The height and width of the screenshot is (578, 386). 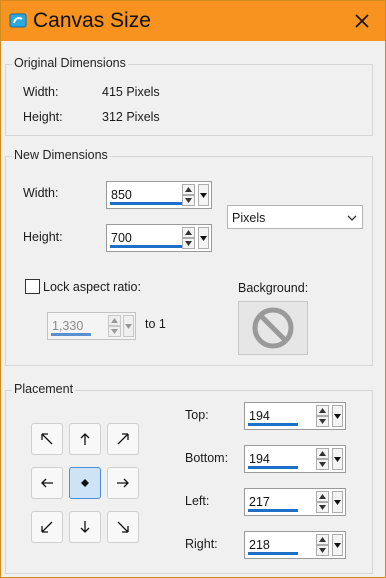 What do you see at coordinates (121, 238) in the screenshot?
I see `height-input: 700` at bounding box center [121, 238].